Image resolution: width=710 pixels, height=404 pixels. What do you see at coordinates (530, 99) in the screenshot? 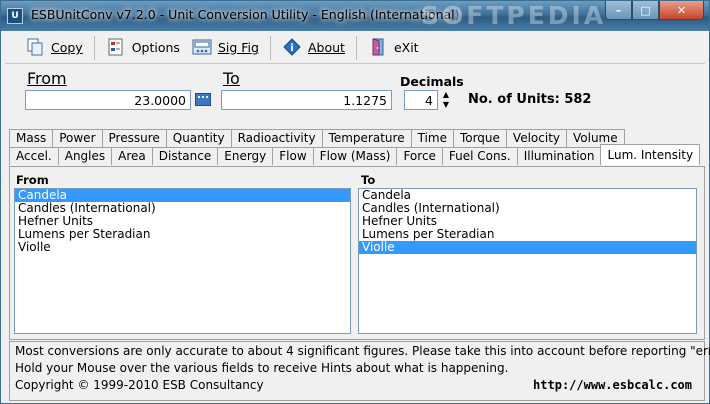
I see `units-count: No. of Units: 582` at bounding box center [530, 99].